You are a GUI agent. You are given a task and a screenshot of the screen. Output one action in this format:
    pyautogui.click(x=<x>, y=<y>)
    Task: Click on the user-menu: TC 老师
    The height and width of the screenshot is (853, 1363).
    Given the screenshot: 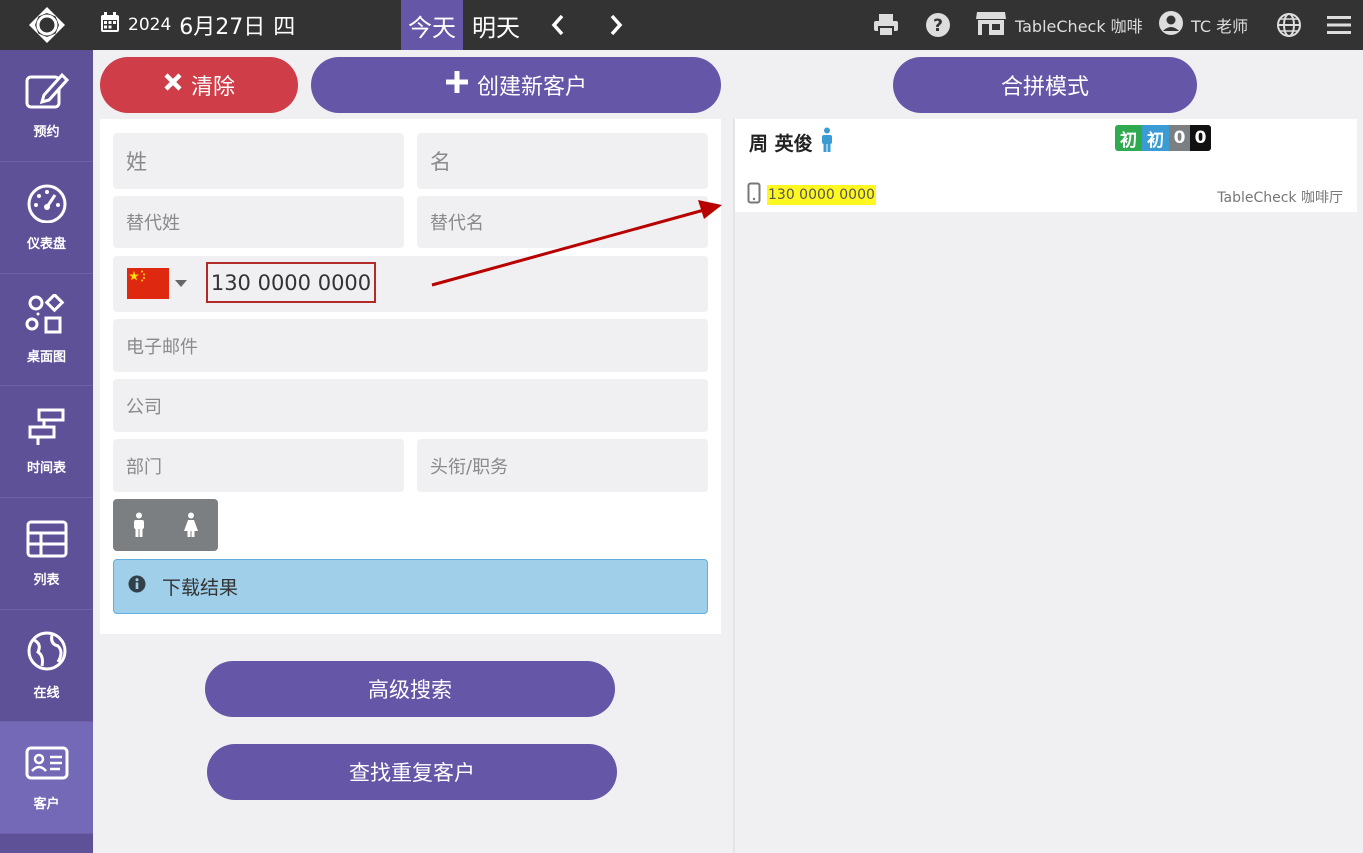 What is the action you would take?
    pyautogui.click(x=1203, y=25)
    